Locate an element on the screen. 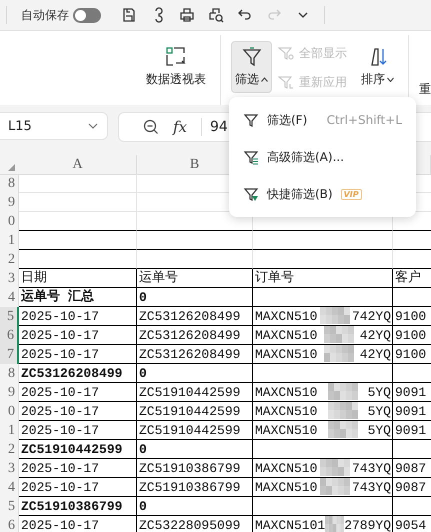 The height and width of the screenshot is (532, 431). formula-value: 94 is located at coordinates (214, 127).